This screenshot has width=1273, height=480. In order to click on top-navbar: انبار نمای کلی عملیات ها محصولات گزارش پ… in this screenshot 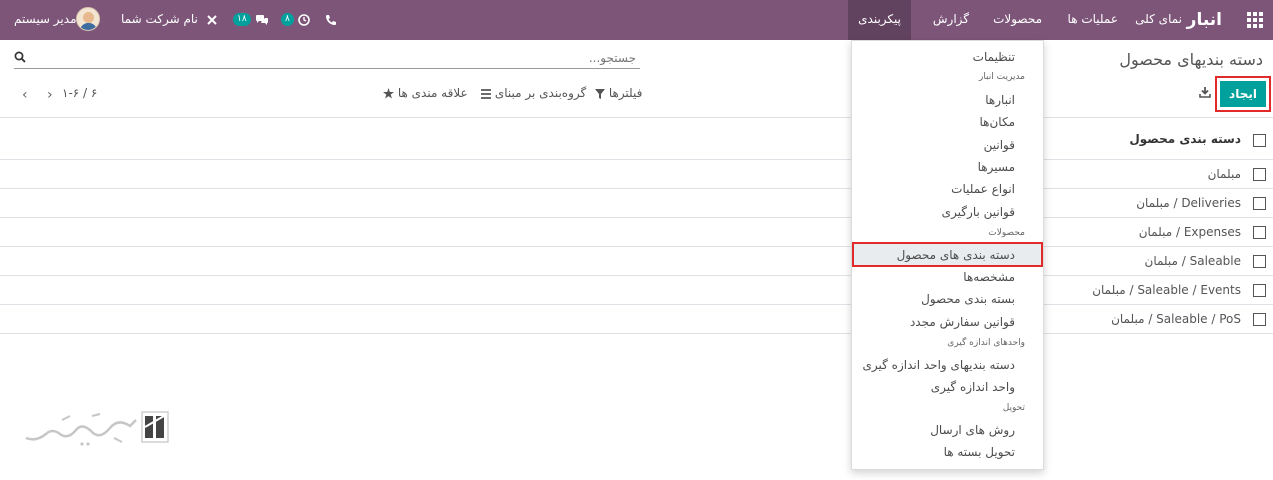, I will do `click(636, 20)`.